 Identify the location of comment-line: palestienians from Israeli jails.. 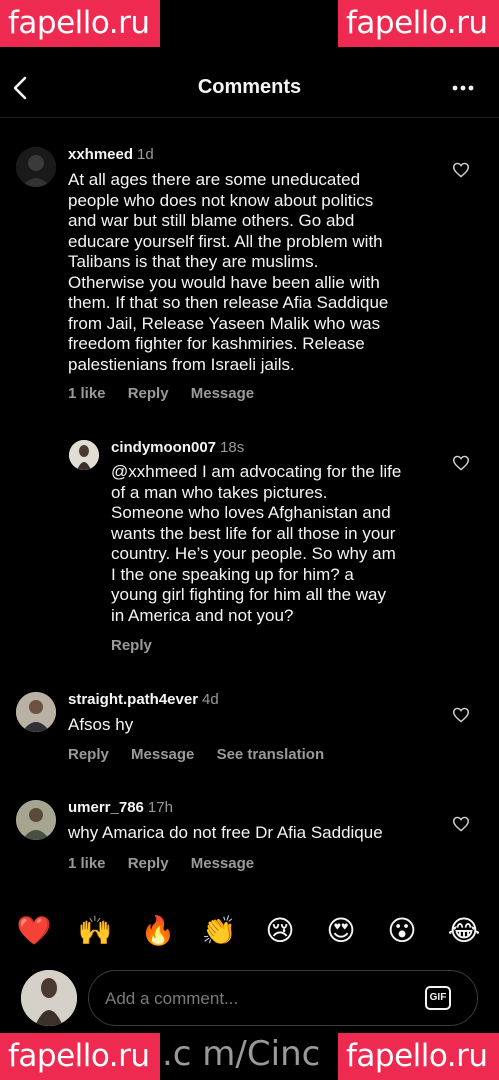
(181, 364).